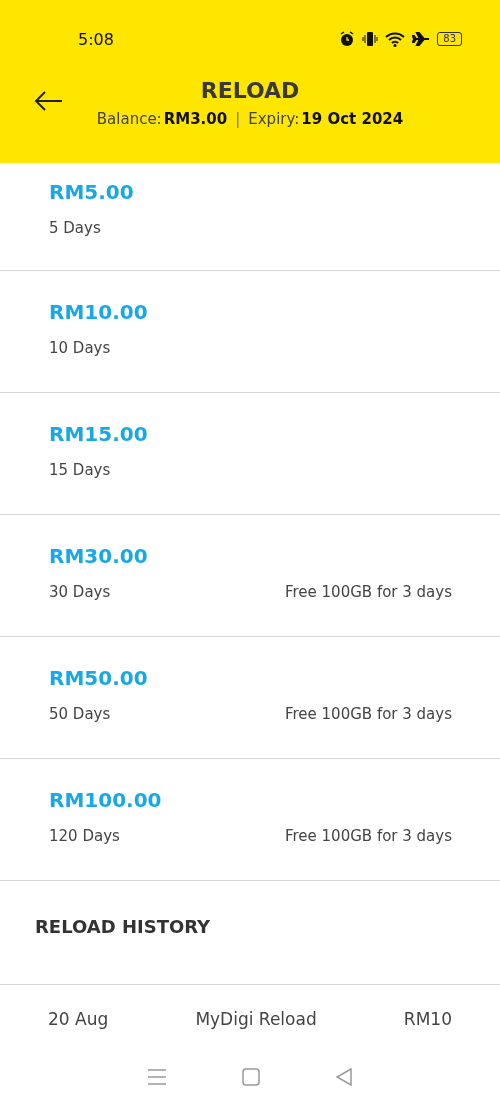 This screenshot has width=500, height=1111. What do you see at coordinates (80, 348) in the screenshot?
I see `plan-validity: 10 Days` at bounding box center [80, 348].